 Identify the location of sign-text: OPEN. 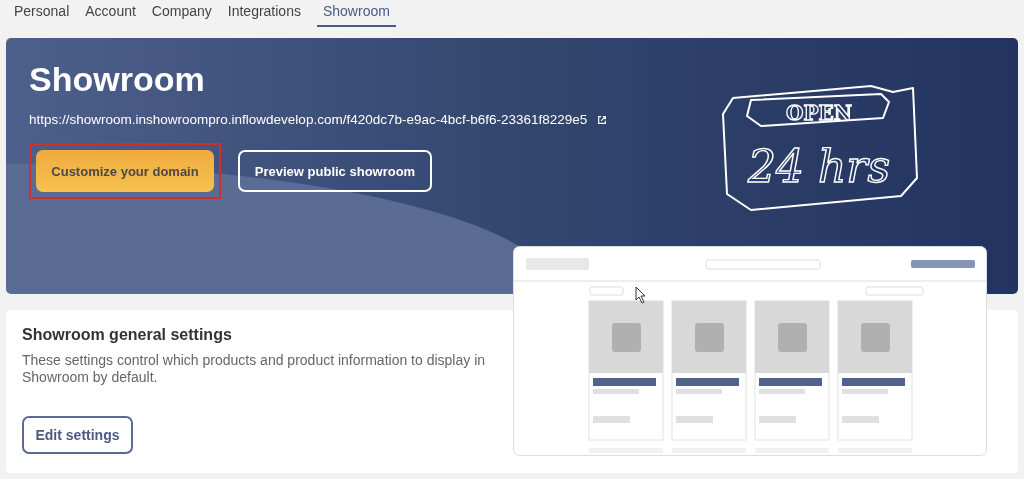
(819, 113).